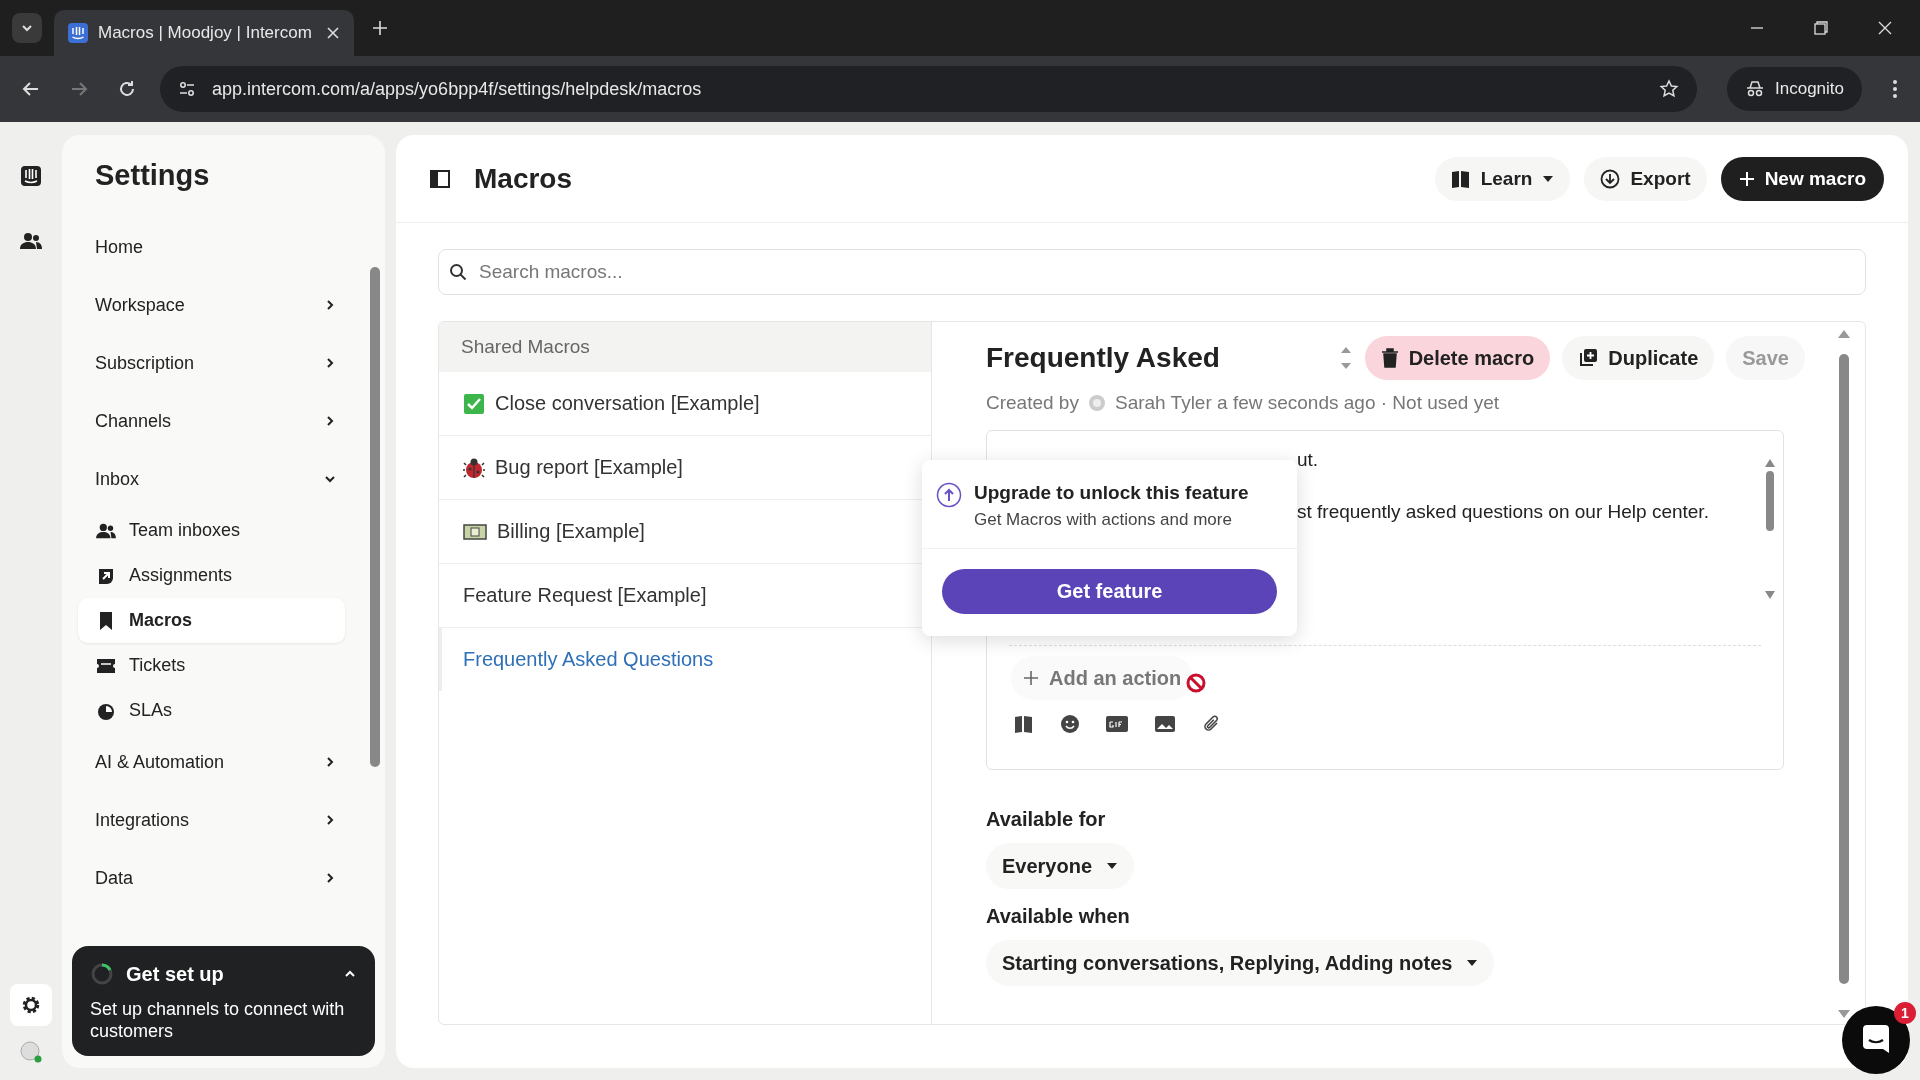 The height and width of the screenshot is (1080, 1920). I want to click on nav-item: Data, so click(211, 878).